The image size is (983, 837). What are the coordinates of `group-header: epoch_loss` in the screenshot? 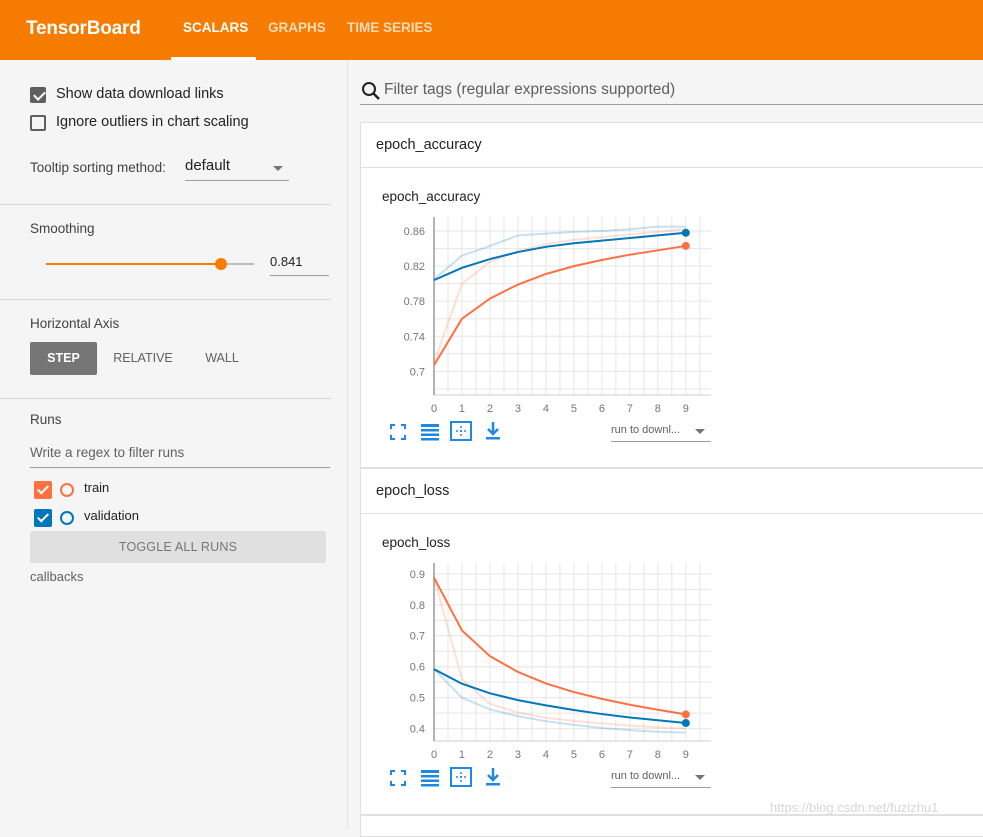 It's located at (672, 491).